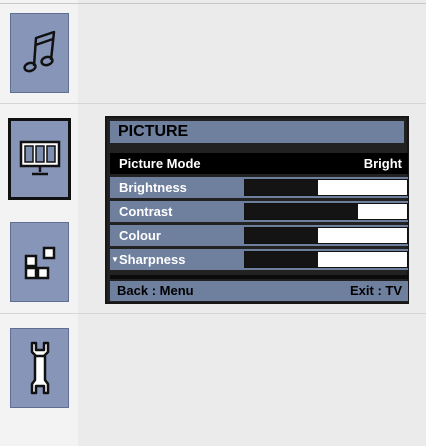 The image size is (426, 446). Describe the element at coordinates (259, 277) in the screenshot. I see `menu-separator` at that location.